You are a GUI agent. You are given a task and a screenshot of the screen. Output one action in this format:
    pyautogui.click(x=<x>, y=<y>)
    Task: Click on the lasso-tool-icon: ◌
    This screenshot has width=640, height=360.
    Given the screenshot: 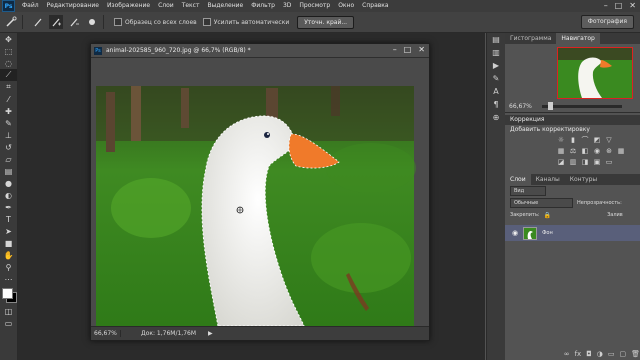 What is the action you would take?
    pyautogui.click(x=8, y=63)
    